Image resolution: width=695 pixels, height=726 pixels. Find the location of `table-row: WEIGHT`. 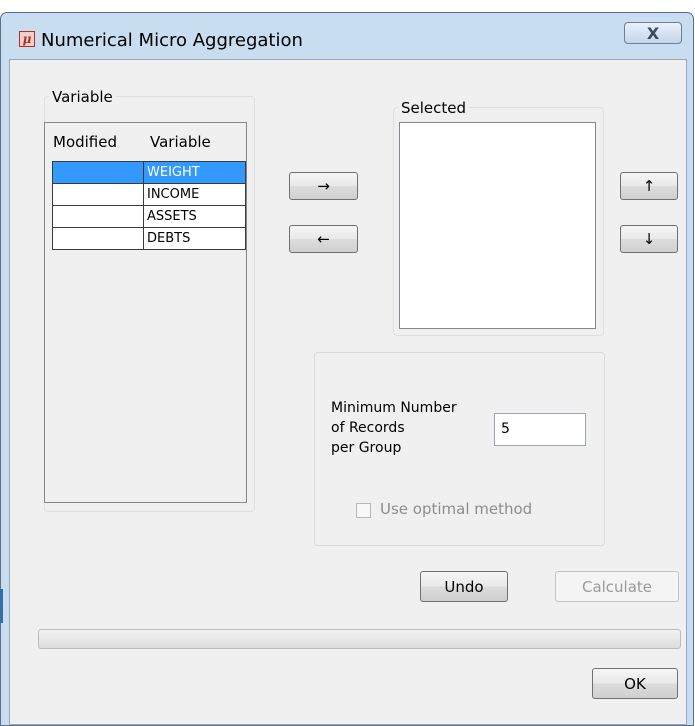

table-row: WEIGHT is located at coordinates (149, 172).